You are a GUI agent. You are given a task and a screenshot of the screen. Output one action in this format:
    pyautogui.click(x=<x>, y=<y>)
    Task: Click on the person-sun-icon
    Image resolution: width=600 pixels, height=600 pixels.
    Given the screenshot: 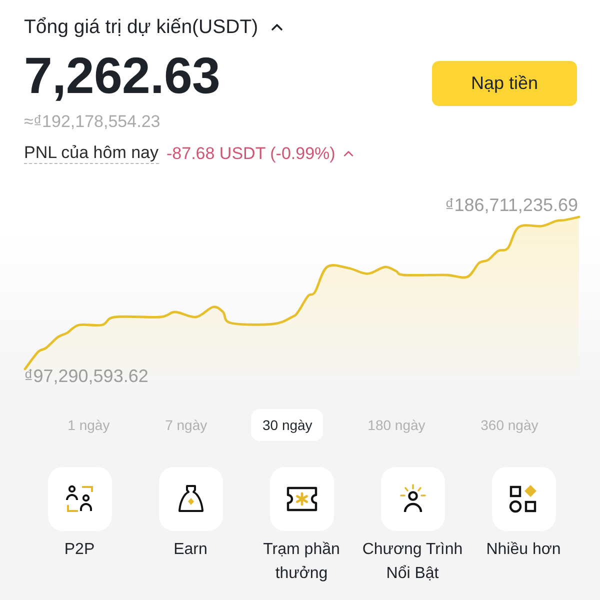 What is the action you would take?
    pyautogui.click(x=413, y=499)
    